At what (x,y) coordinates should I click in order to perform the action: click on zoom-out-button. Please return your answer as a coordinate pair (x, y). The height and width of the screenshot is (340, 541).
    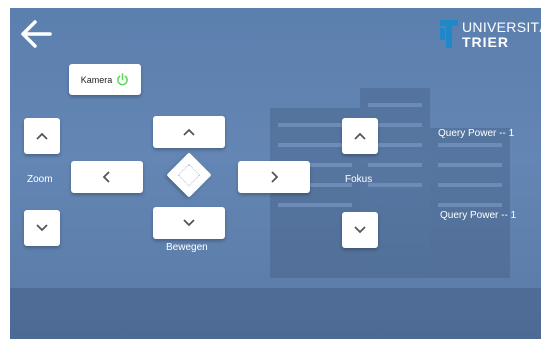
    Looking at the image, I should click on (42, 228).